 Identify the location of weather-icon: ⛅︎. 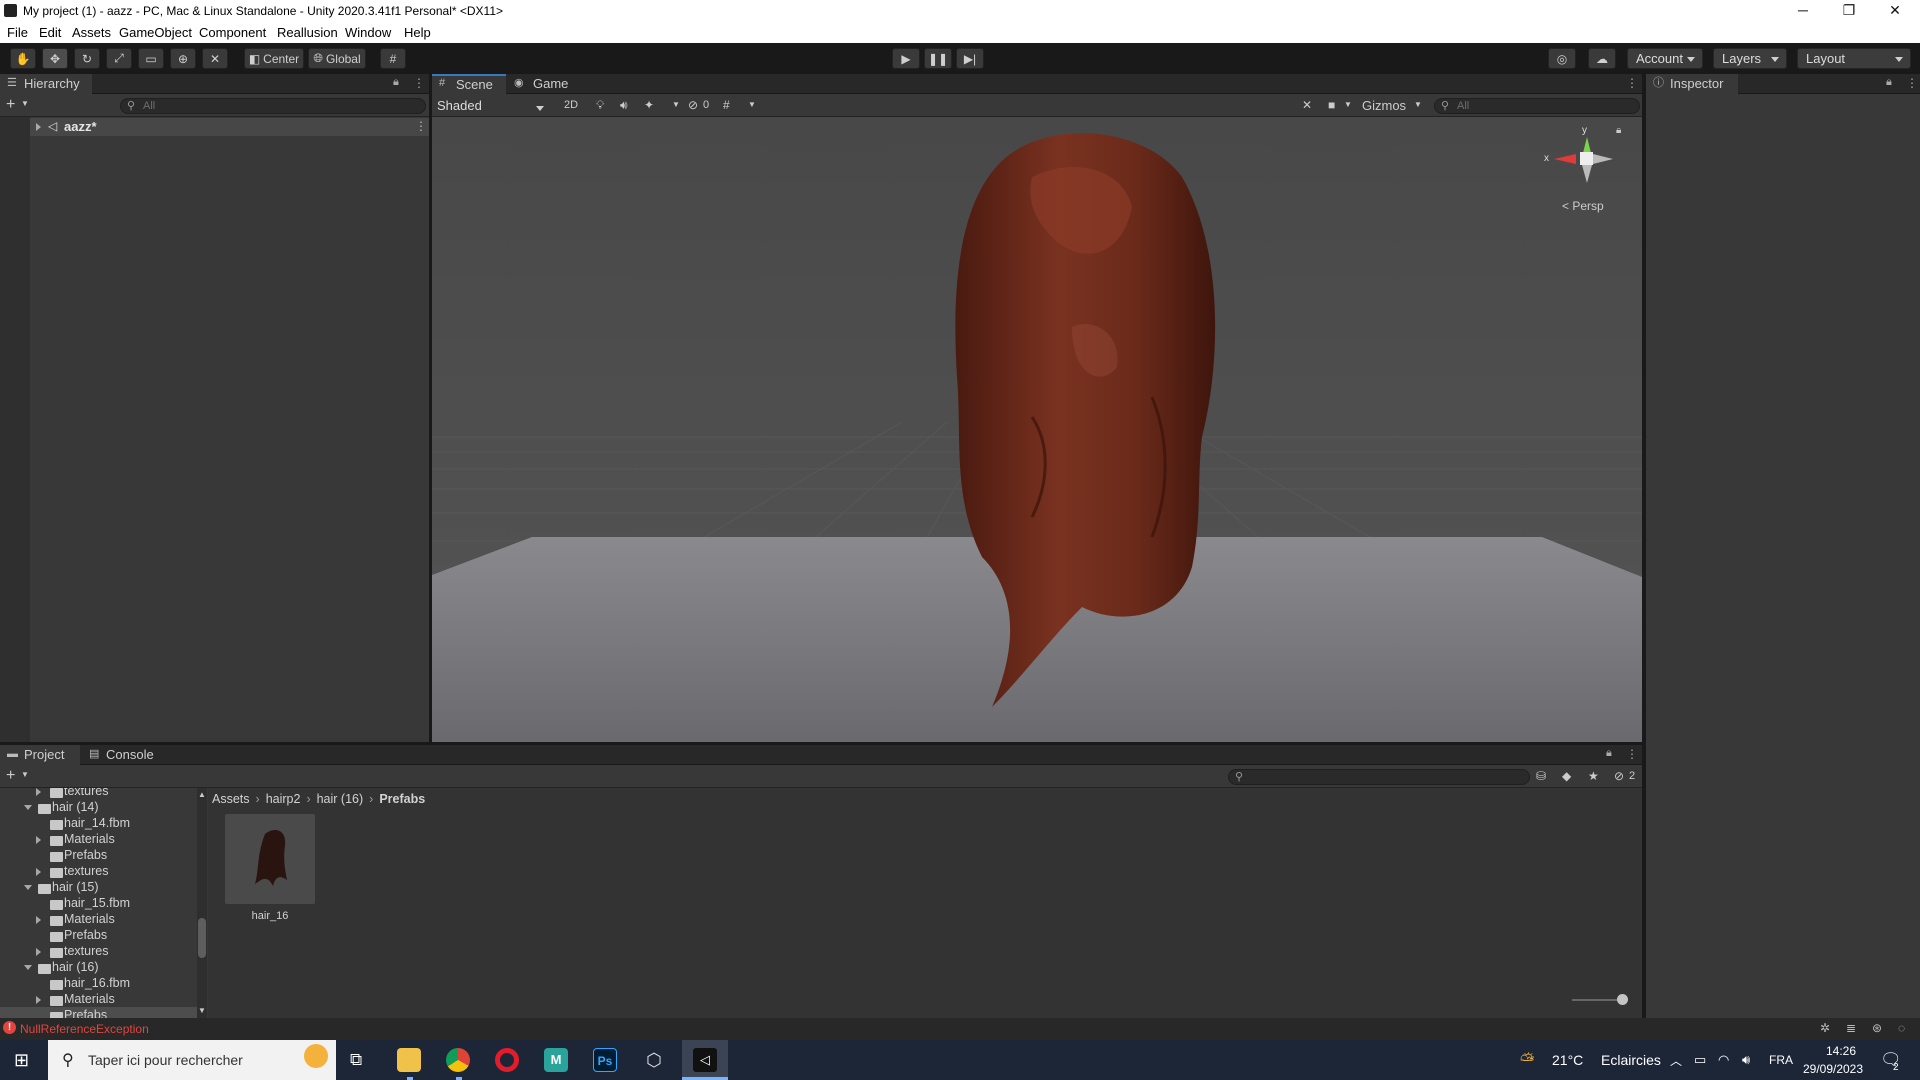
(1527, 1060).